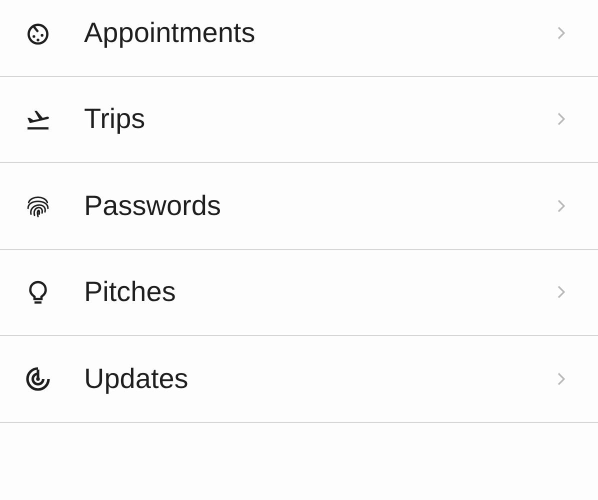 This screenshot has width=598, height=500. Describe the element at coordinates (130, 292) in the screenshot. I see `item-label: Pitches` at that location.